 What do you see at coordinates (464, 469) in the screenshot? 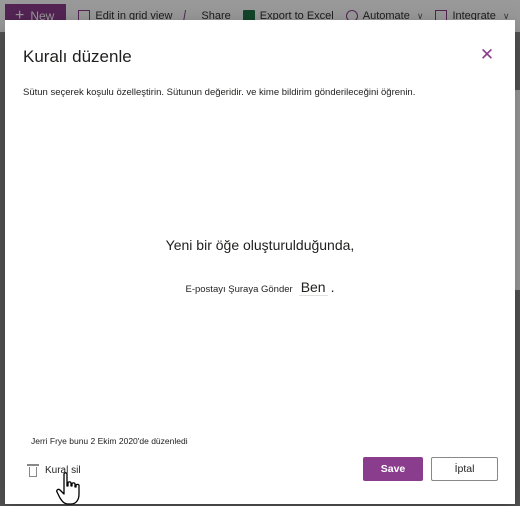
I see `cancel-button: İptal` at bounding box center [464, 469].